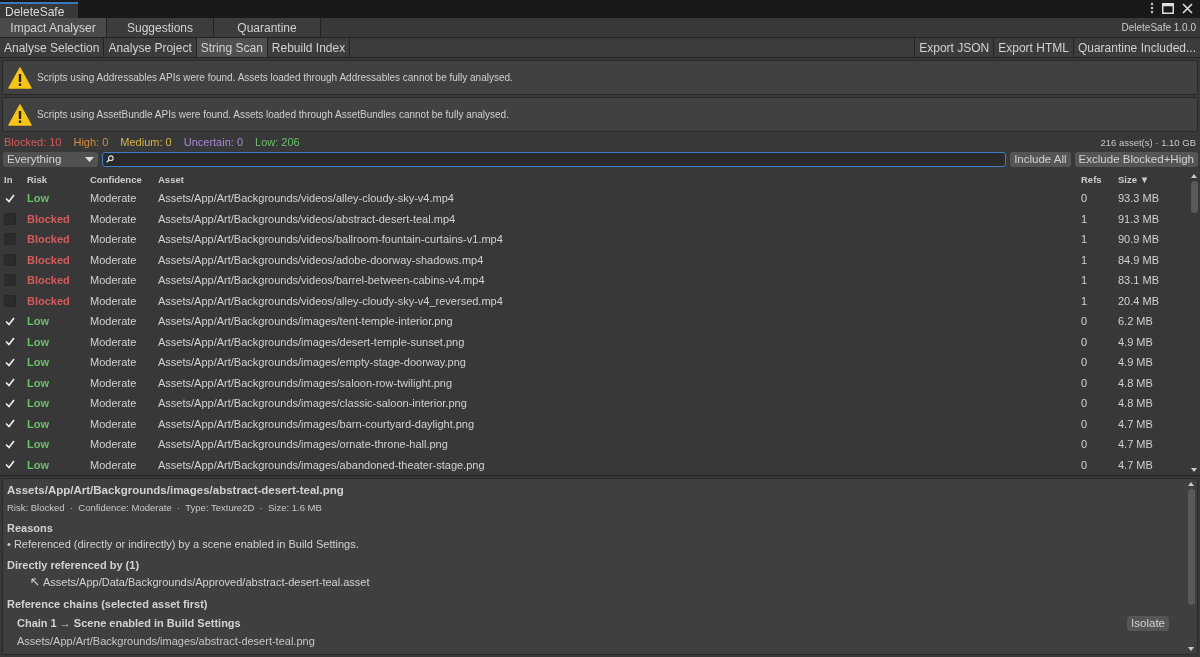 Image resolution: width=1200 pixels, height=657 pixels. What do you see at coordinates (277, 142) in the screenshot?
I see `risk-count: Low: 206` at bounding box center [277, 142].